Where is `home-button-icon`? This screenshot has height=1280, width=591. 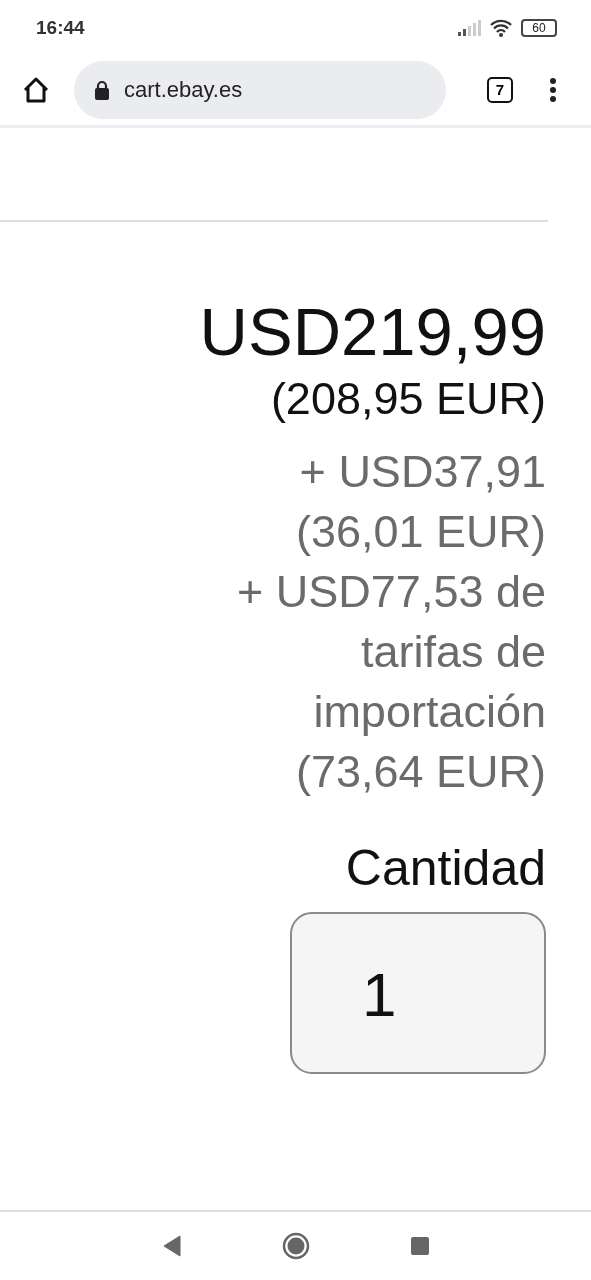 home-button-icon is located at coordinates (295, 1246).